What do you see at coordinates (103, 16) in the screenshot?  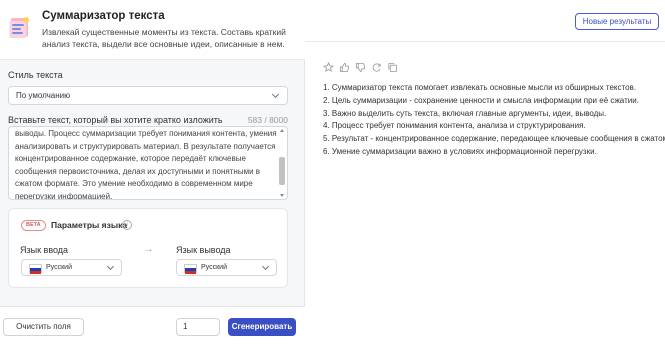 I see `tool-title: Суммаризатор текста` at bounding box center [103, 16].